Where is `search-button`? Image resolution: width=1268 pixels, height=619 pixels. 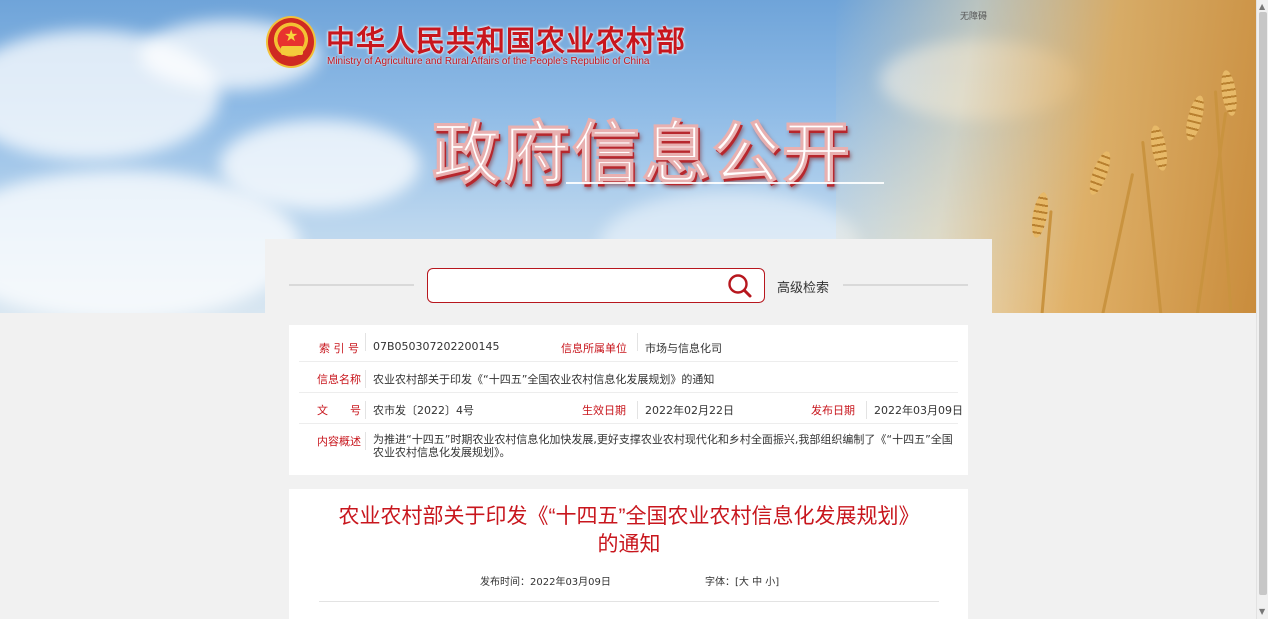
search-button is located at coordinates (740, 286).